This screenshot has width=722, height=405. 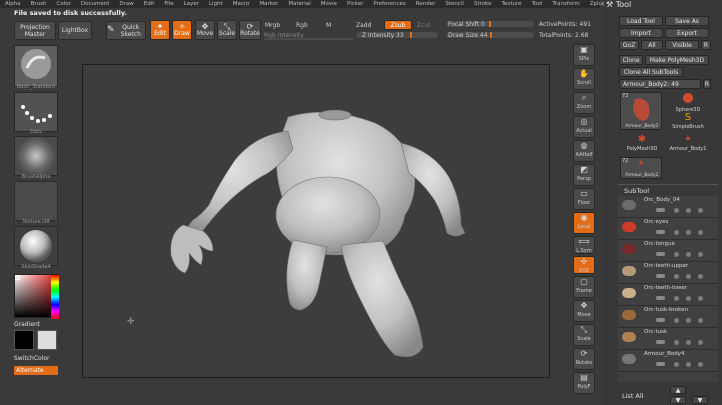 What do you see at coordinates (678, 400) in the screenshot?
I see `subtool-down-button: ▼` at bounding box center [678, 400].